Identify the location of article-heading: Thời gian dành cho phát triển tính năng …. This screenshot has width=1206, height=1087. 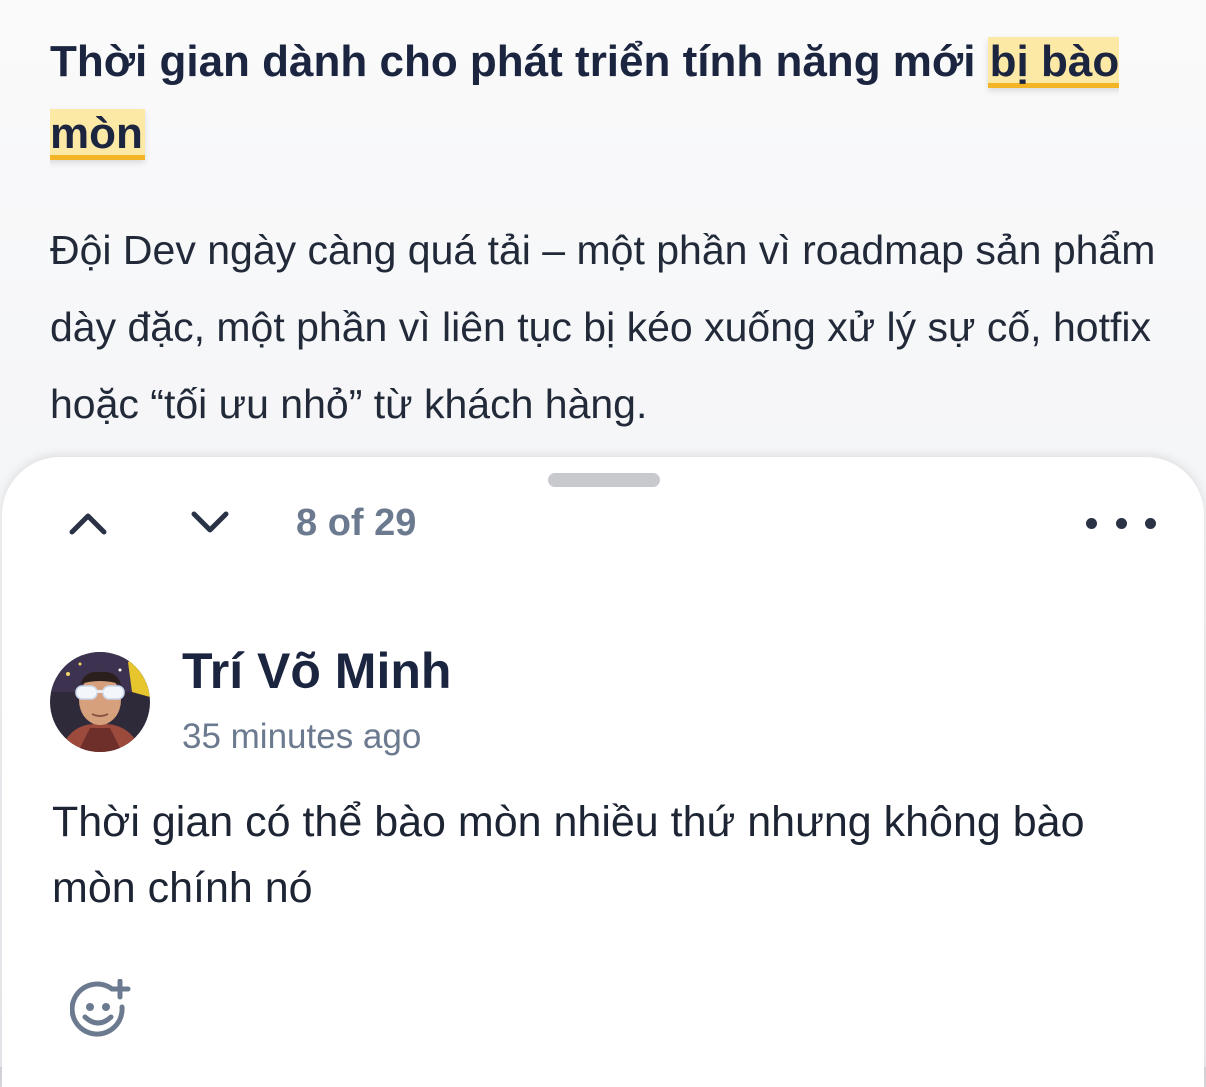
(615, 98).